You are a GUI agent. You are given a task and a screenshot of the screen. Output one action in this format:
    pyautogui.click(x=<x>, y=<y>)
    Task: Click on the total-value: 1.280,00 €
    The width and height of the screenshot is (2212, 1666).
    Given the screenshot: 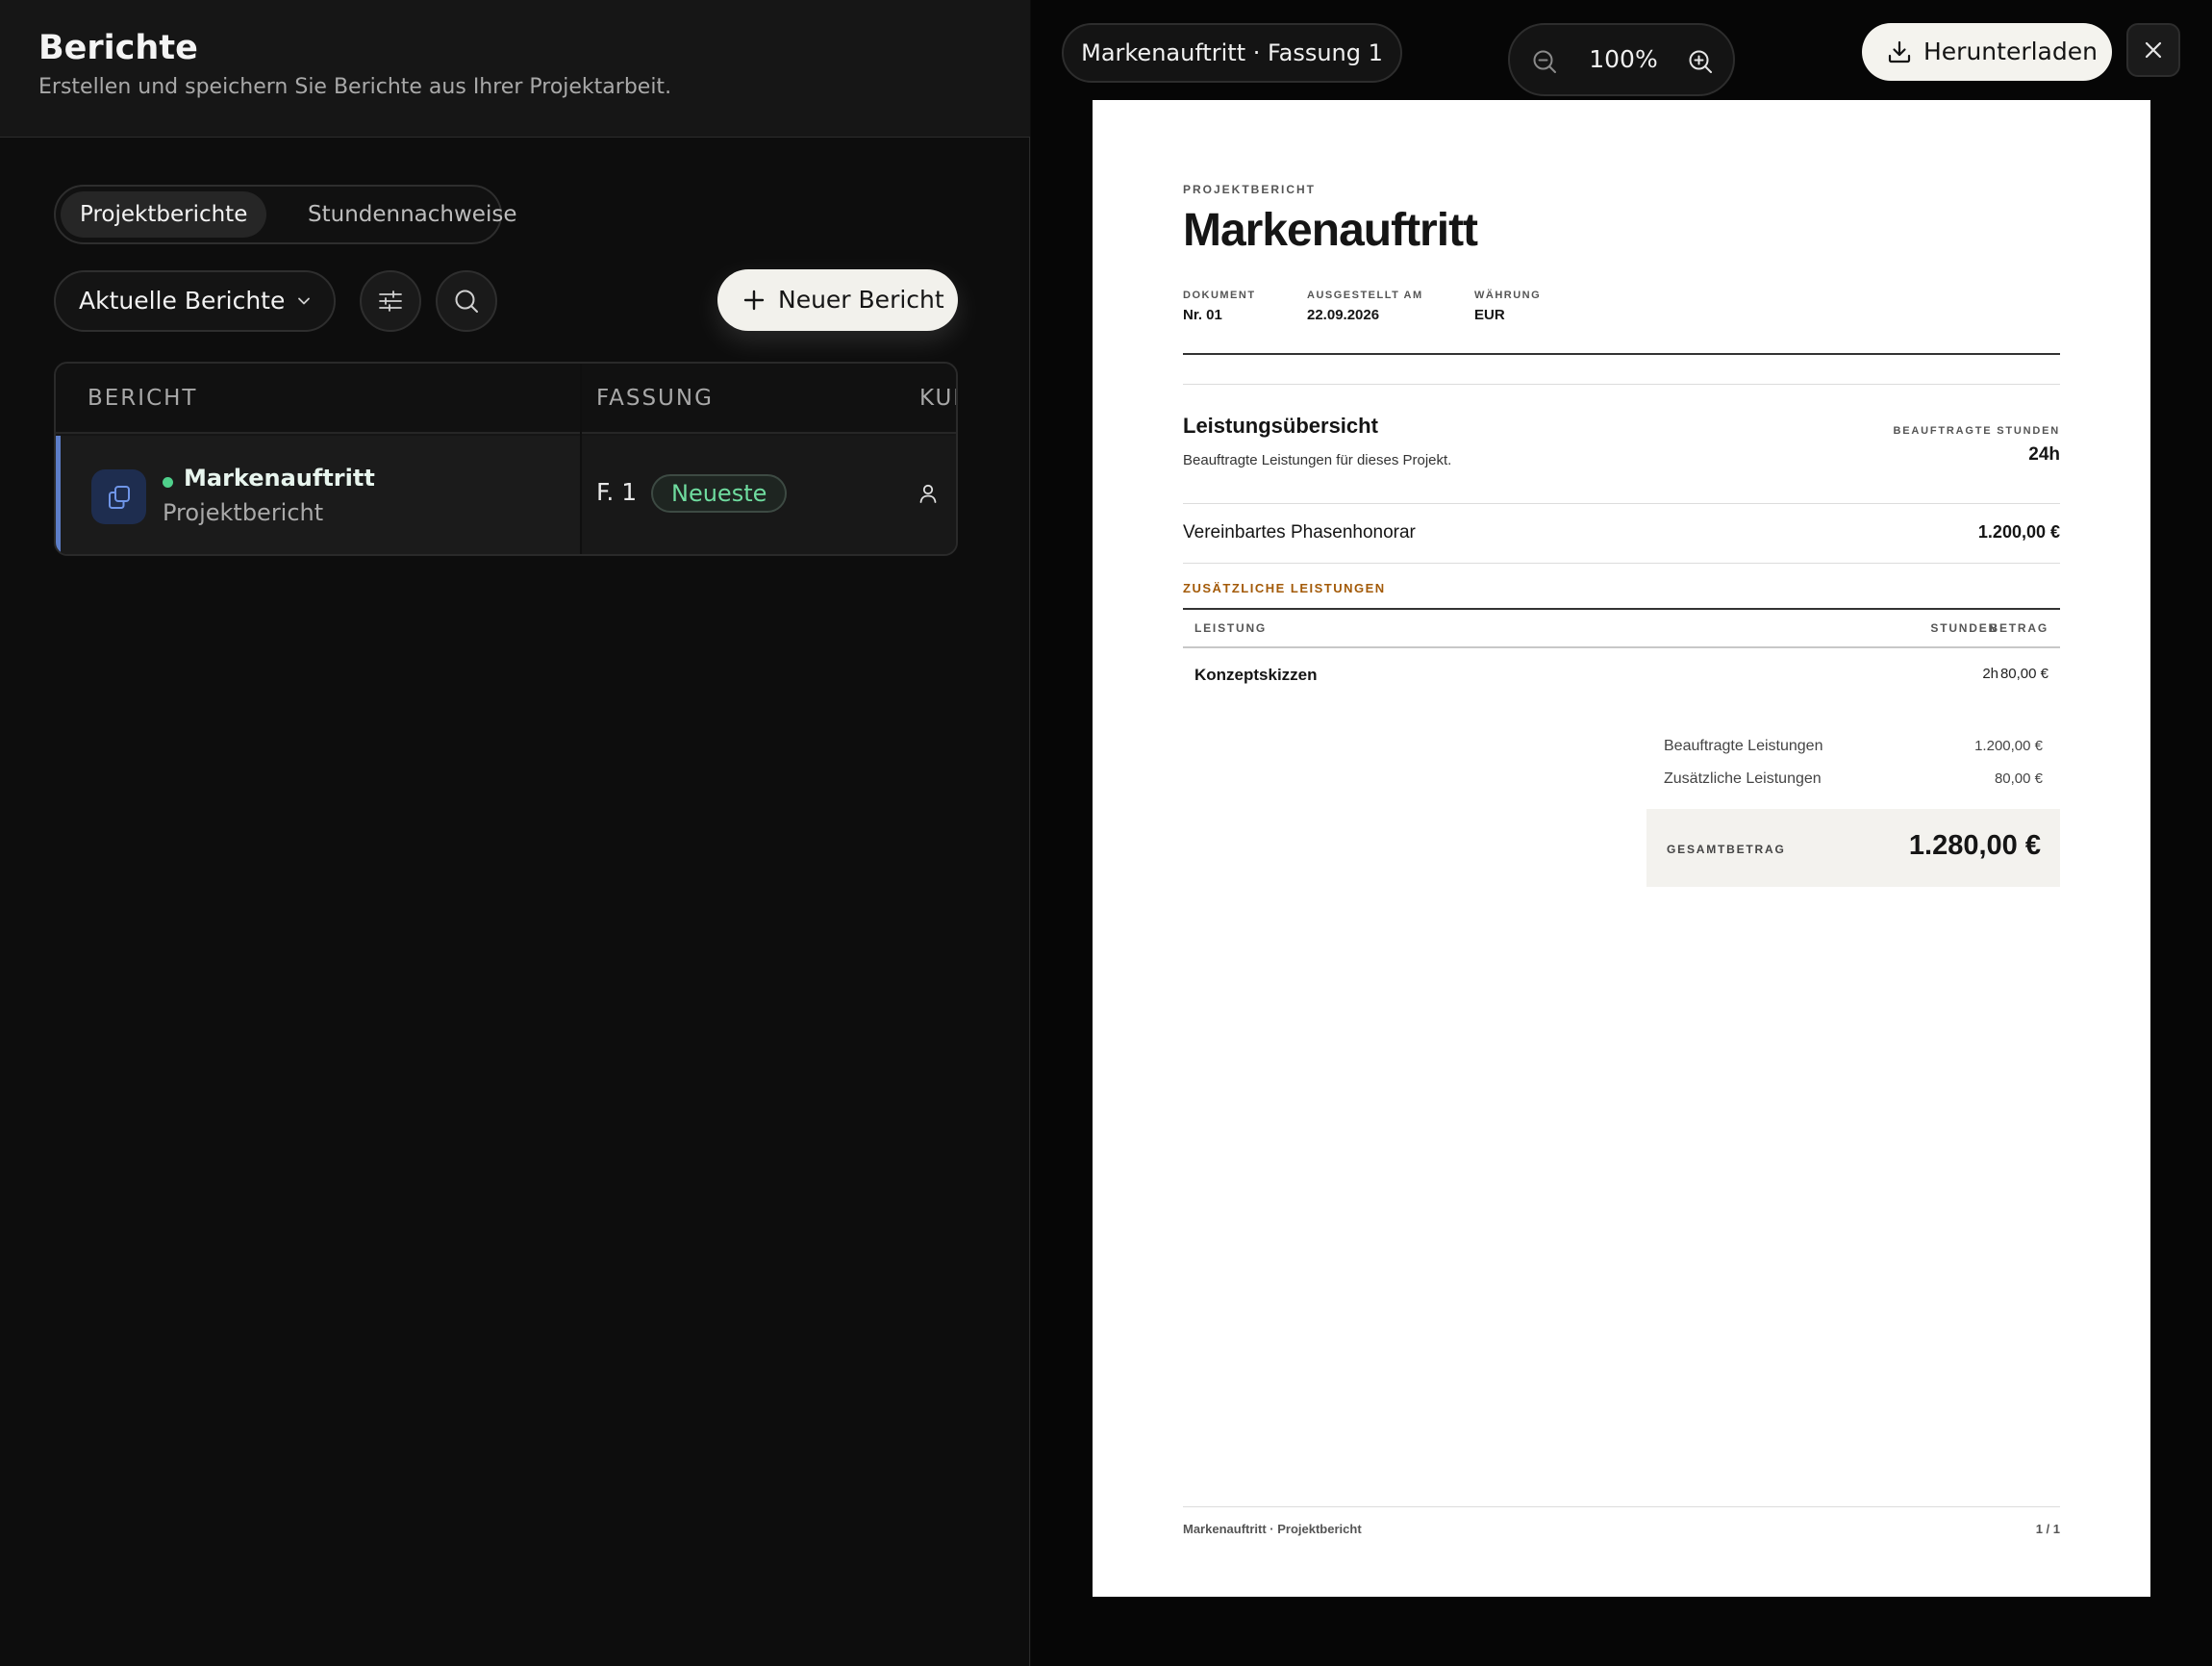 What is the action you would take?
    pyautogui.click(x=1974, y=846)
    